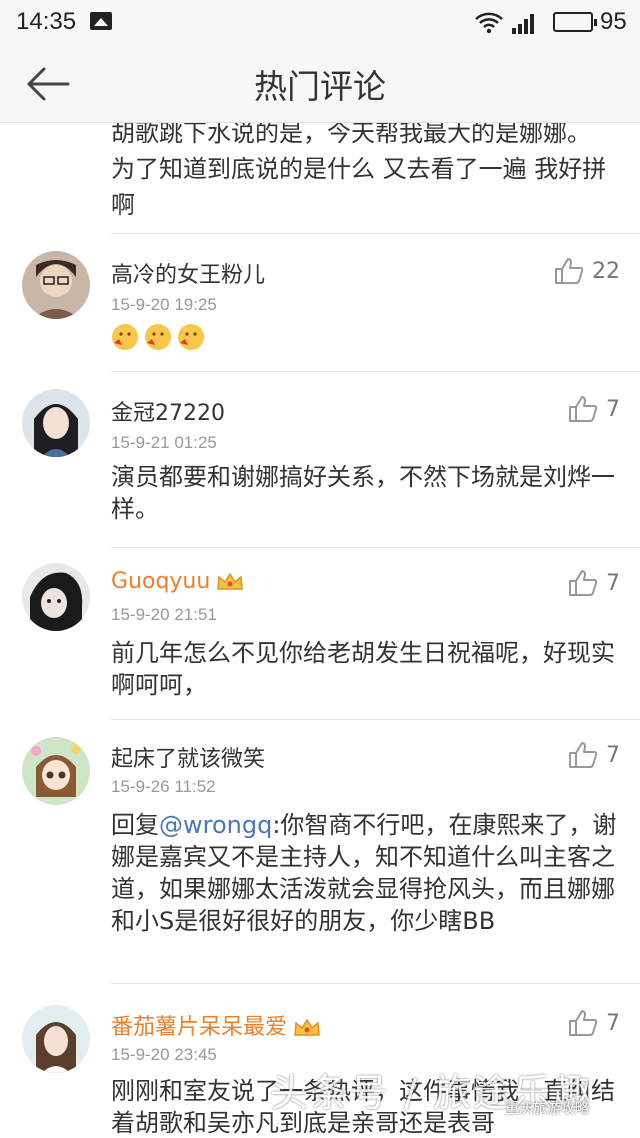  What do you see at coordinates (188, 273) in the screenshot?
I see `comment-username: 高冷的女王粉儿` at bounding box center [188, 273].